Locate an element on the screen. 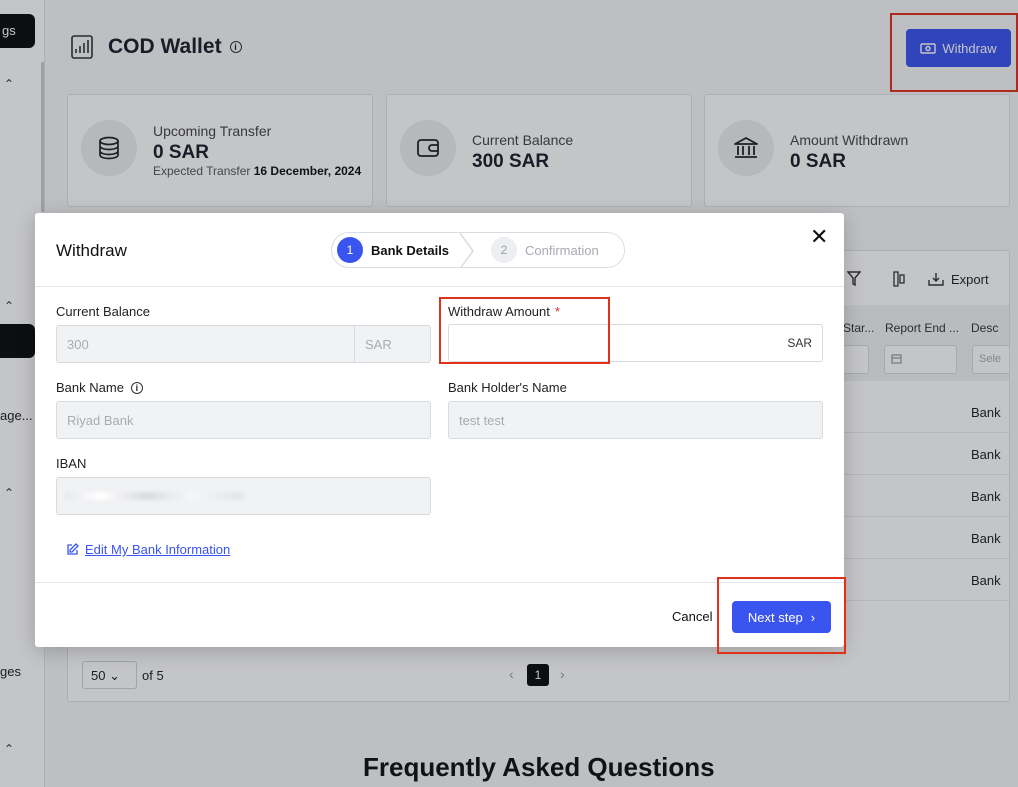  step-confirmation: 2 Confirmation is located at coordinates (547, 250).